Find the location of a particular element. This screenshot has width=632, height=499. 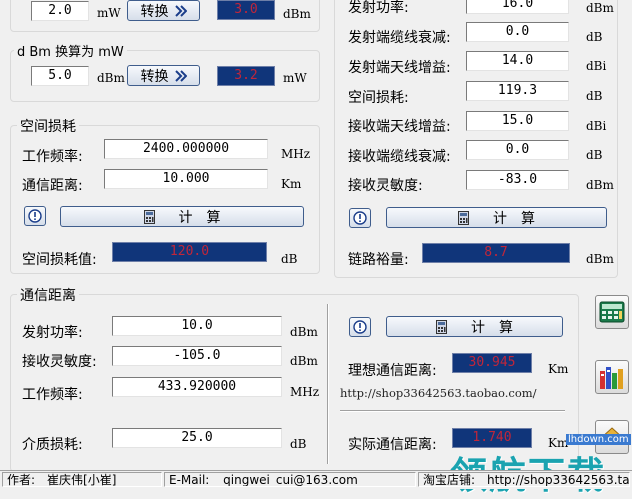

shop-url: http://shop33642563.taobao.com/ is located at coordinates (438, 393).